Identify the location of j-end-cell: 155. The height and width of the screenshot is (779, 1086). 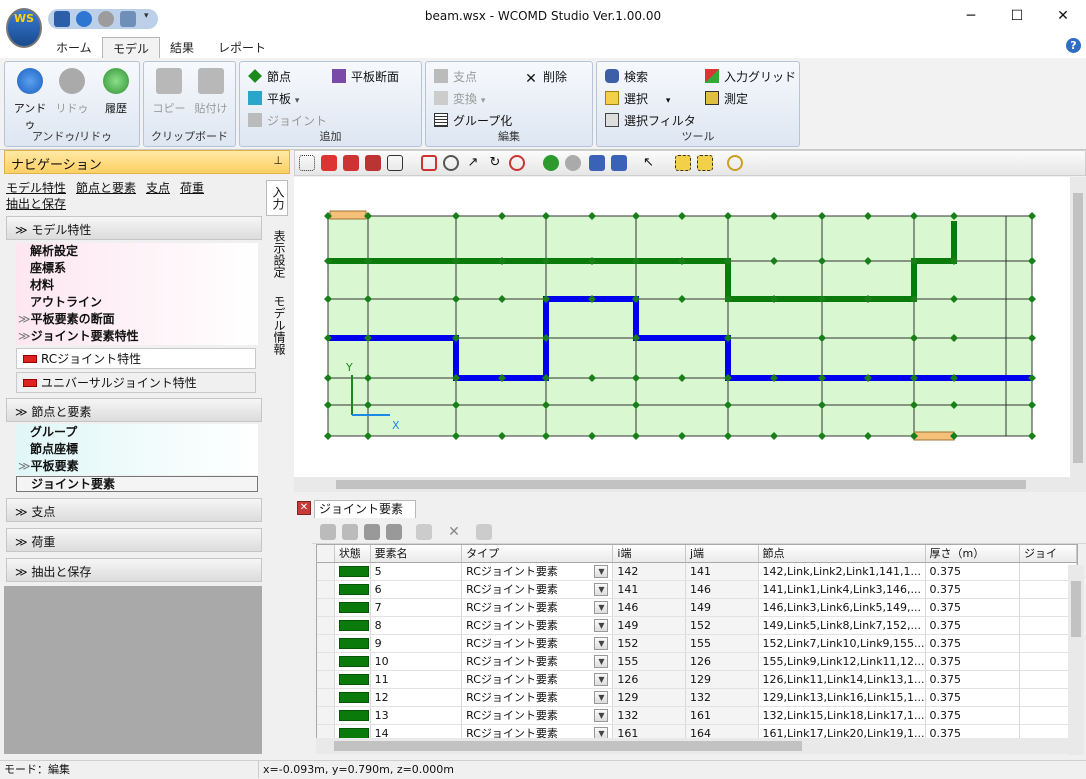
(722, 643).